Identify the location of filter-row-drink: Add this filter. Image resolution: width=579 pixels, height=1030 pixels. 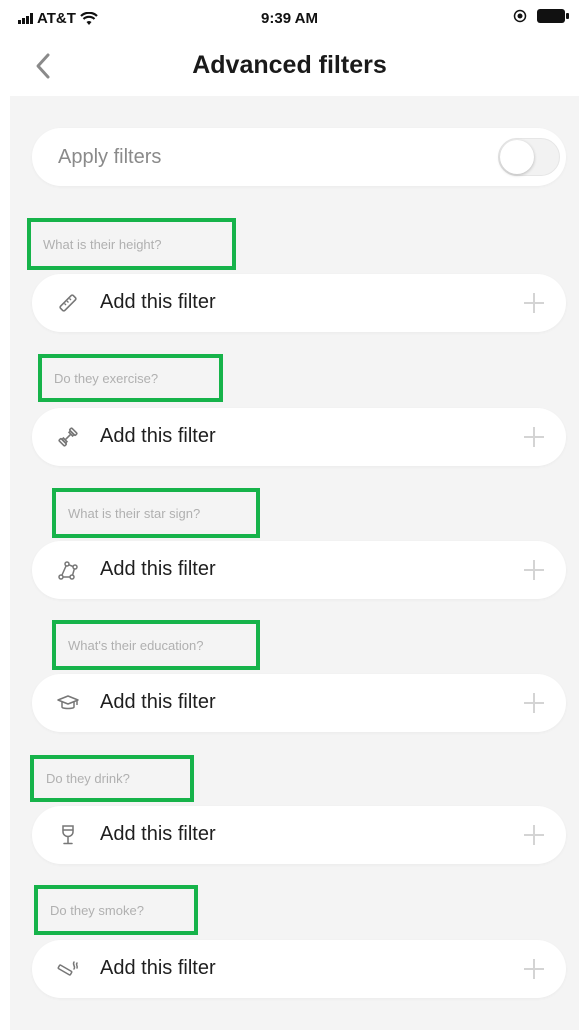
(299, 835).